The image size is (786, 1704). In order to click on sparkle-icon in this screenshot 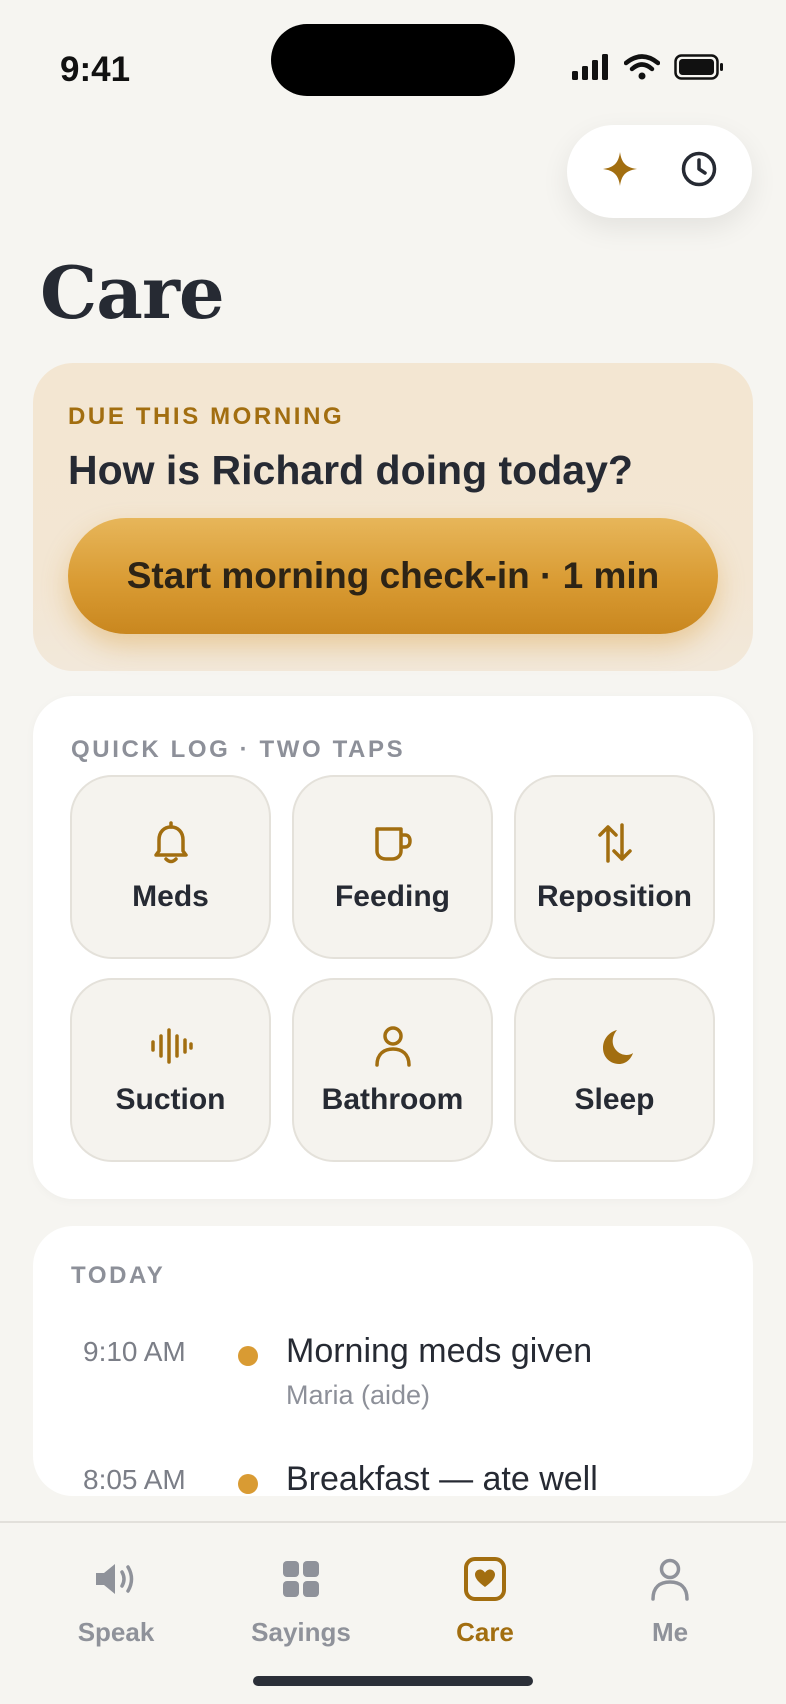, I will do `click(620, 171)`.